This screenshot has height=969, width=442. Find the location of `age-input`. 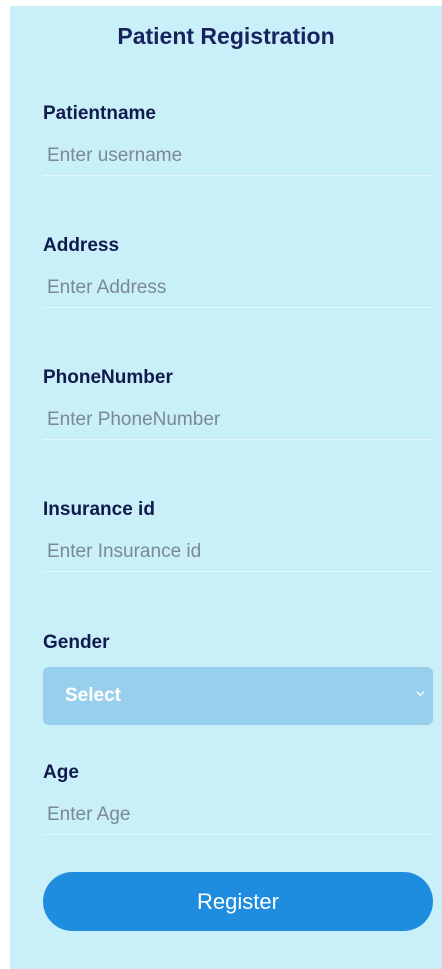

age-input is located at coordinates (238, 815).